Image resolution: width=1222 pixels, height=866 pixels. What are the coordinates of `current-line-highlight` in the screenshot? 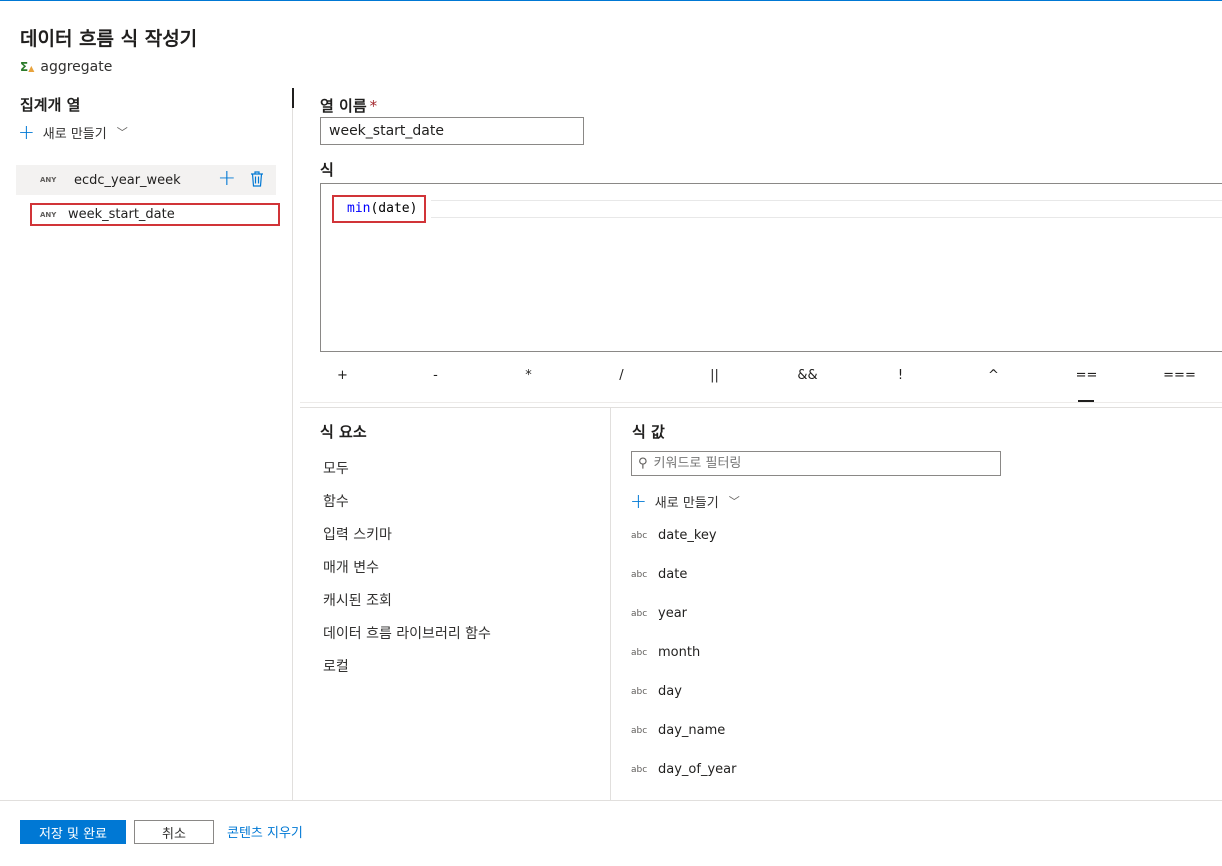 It's located at (826, 209).